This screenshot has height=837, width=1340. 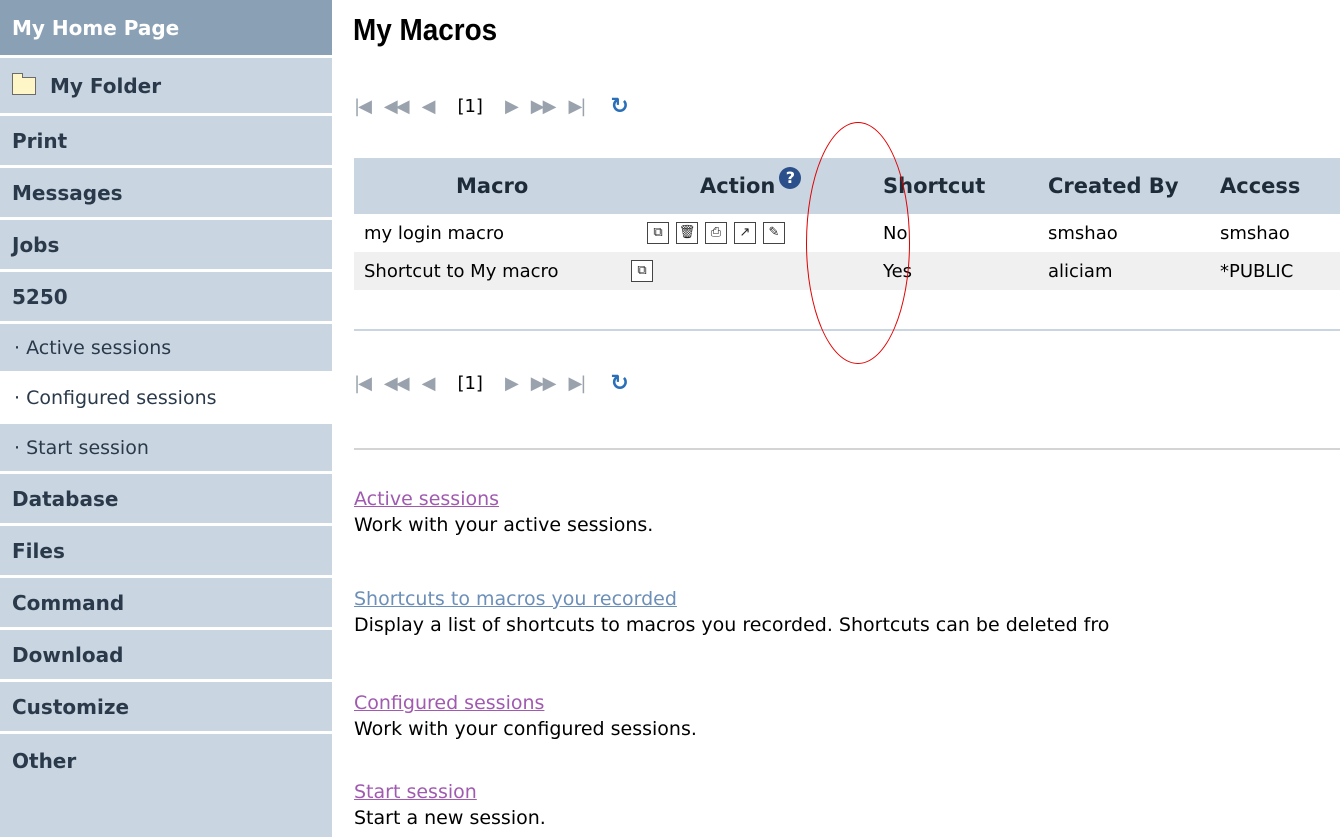 I want to click on desc-start-session: Start a new session., so click(x=450, y=818).